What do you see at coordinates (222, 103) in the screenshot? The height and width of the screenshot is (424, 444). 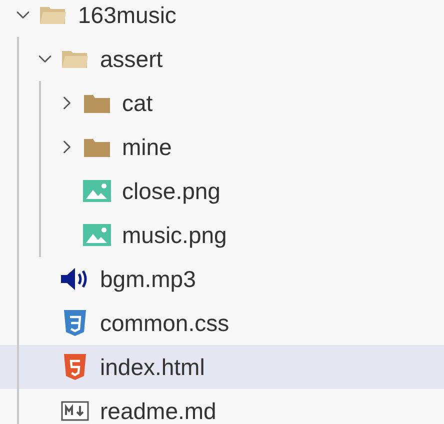 I see `tree-item: cat` at bounding box center [222, 103].